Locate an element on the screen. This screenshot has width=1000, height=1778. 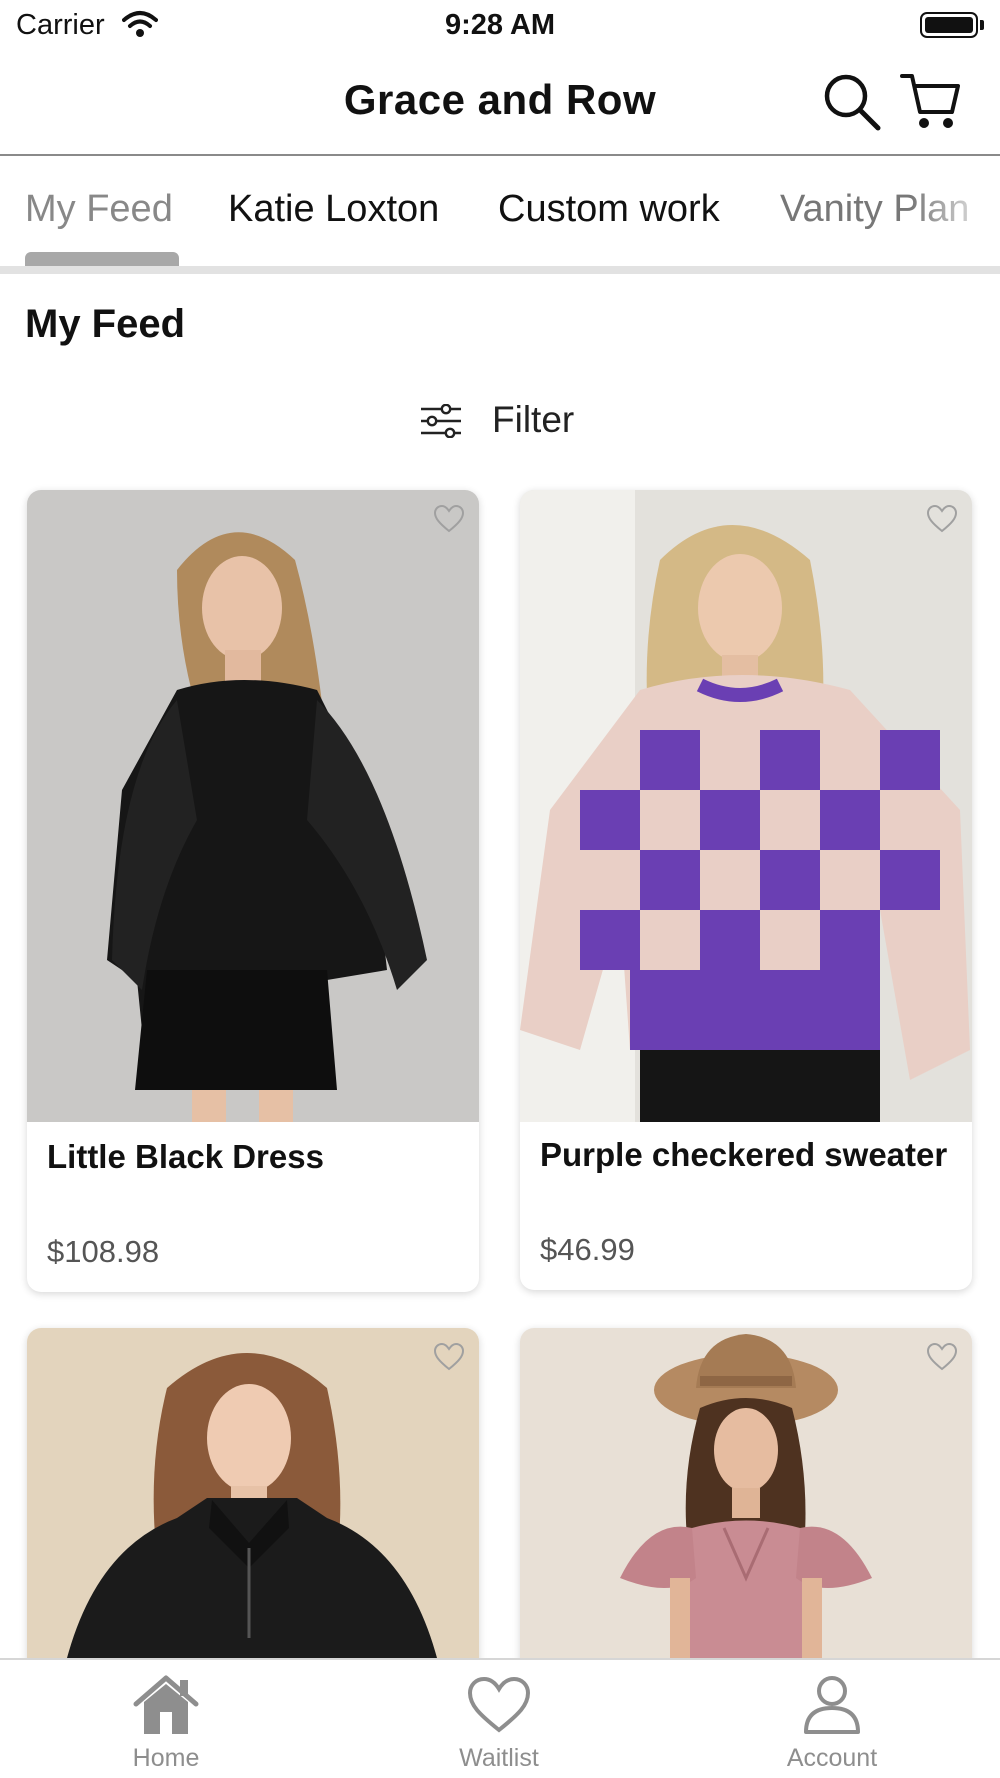
search-icon is located at coordinates (852, 102).